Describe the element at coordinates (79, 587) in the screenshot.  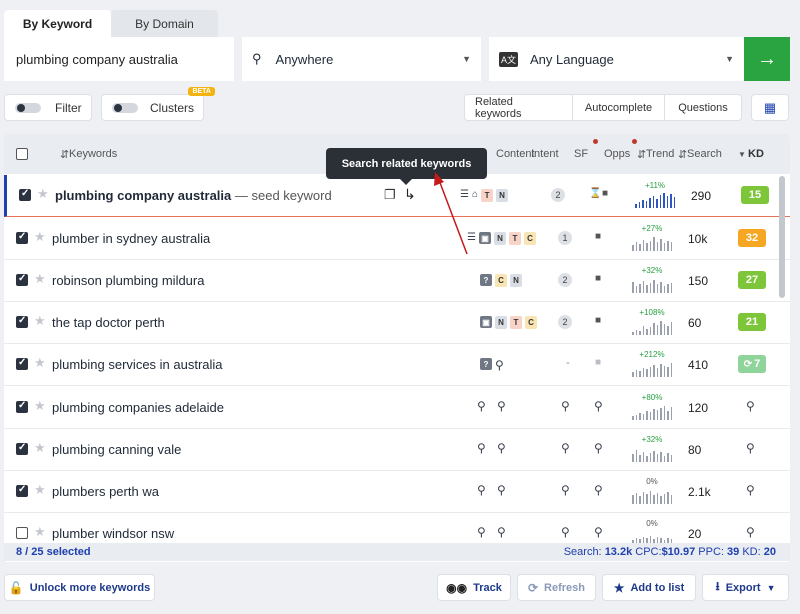
I see `unlock-keywords-button: 🔓 Unlock more keywords` at that location.